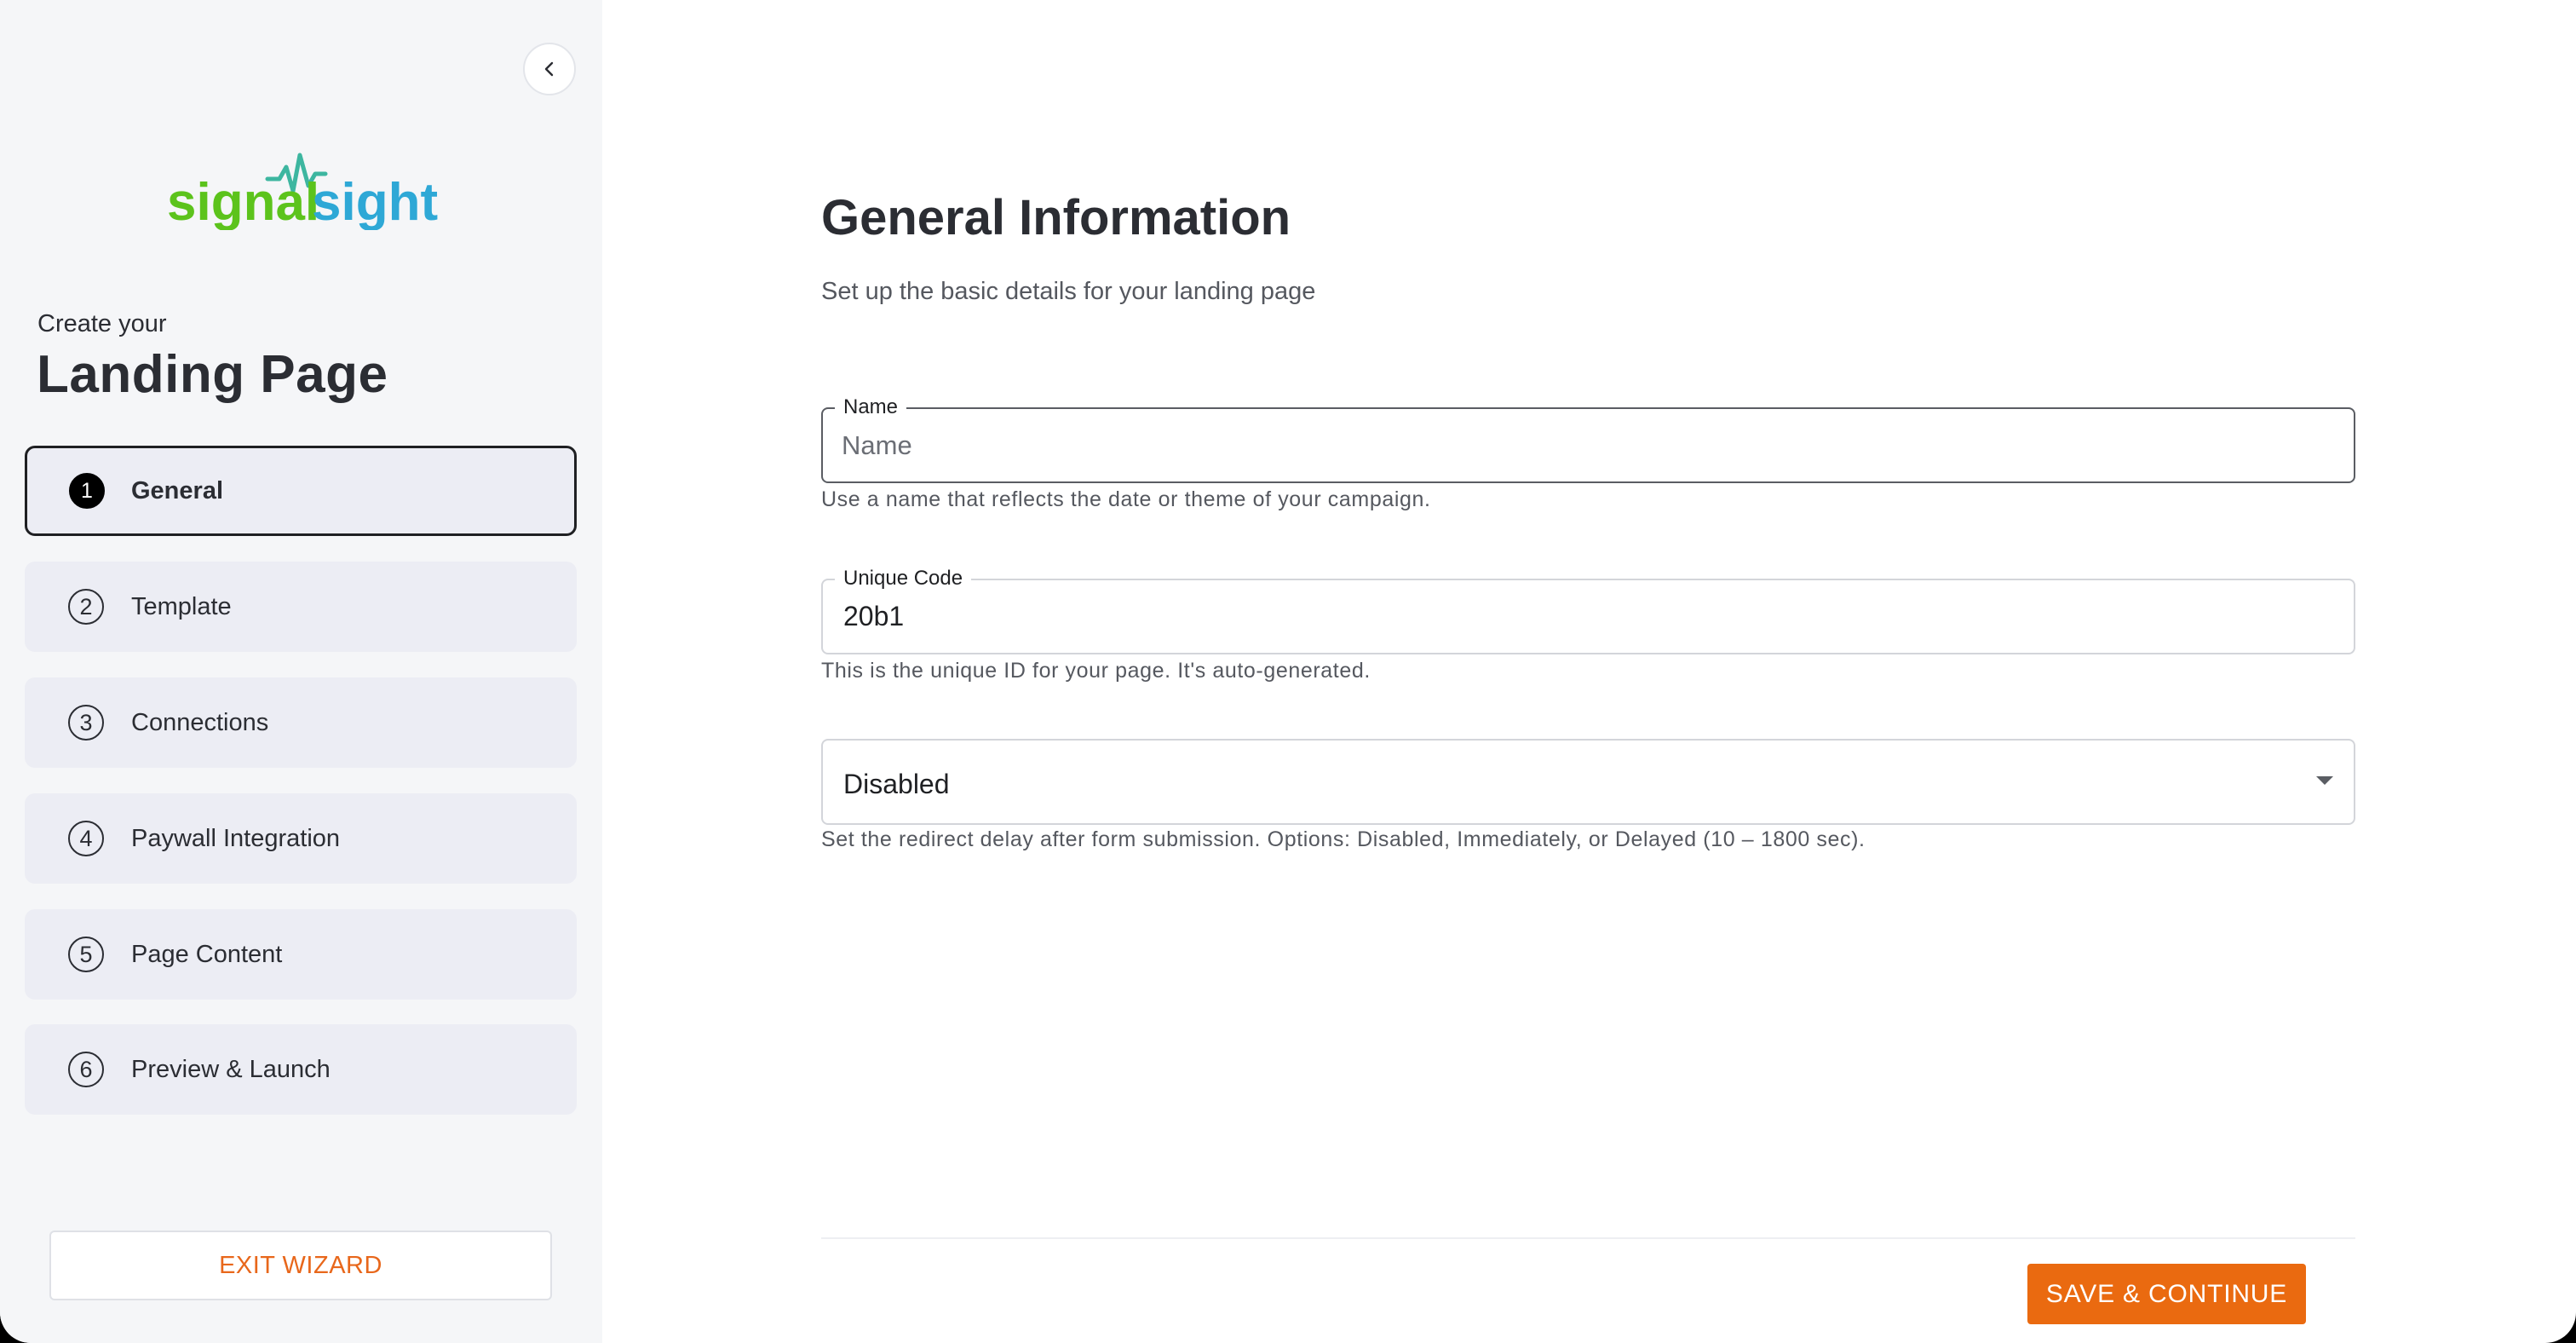  What do you see at coordinates (182, 606) in the screenshot?
I see `step-label: Template` at bounding box center [182, 606].